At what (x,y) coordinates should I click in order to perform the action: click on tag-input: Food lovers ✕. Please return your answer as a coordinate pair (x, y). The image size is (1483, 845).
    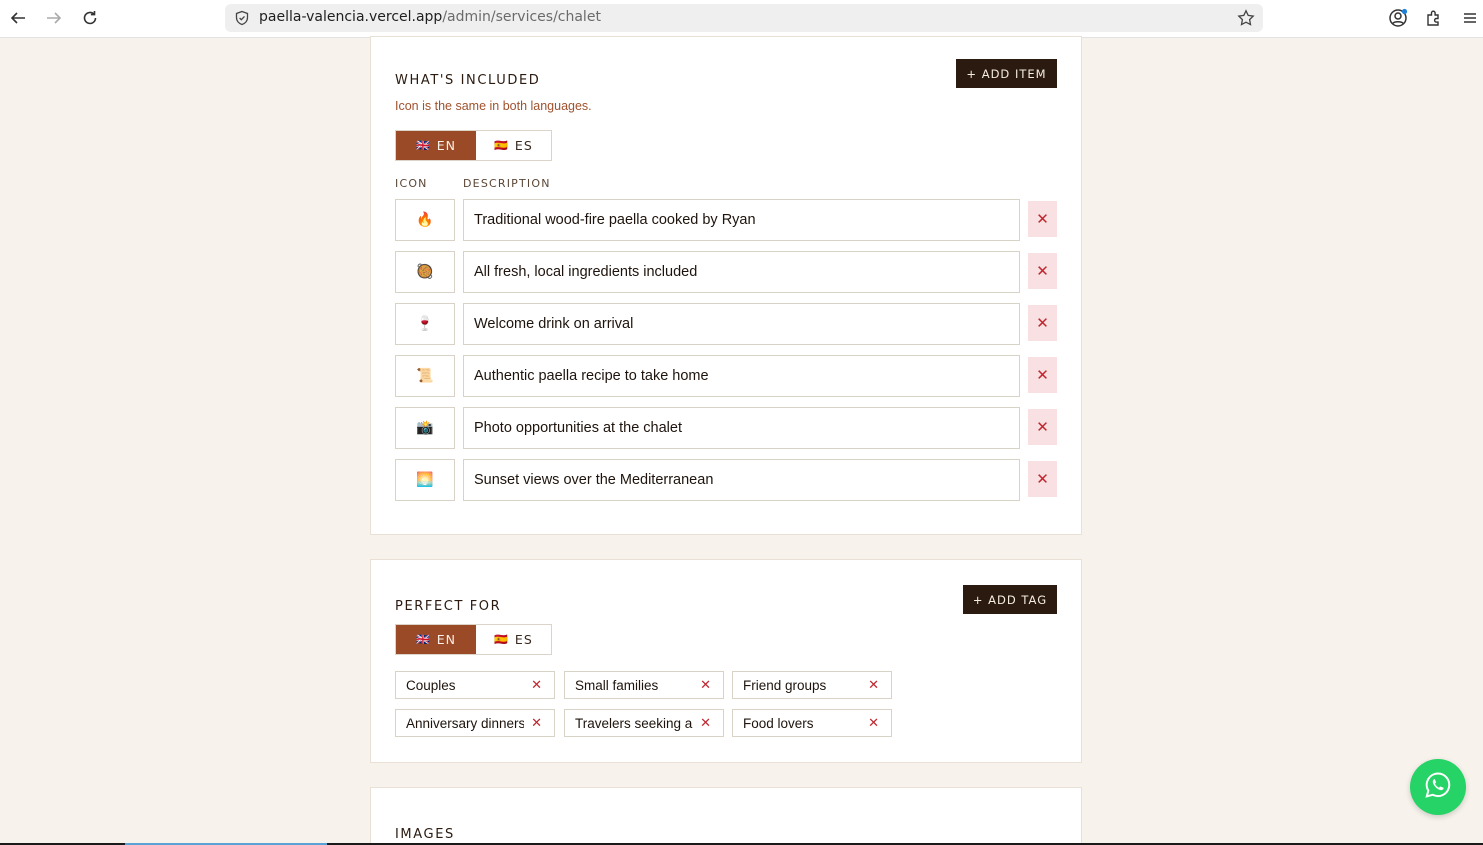
    Looking at the image, I should click on (812, 723).